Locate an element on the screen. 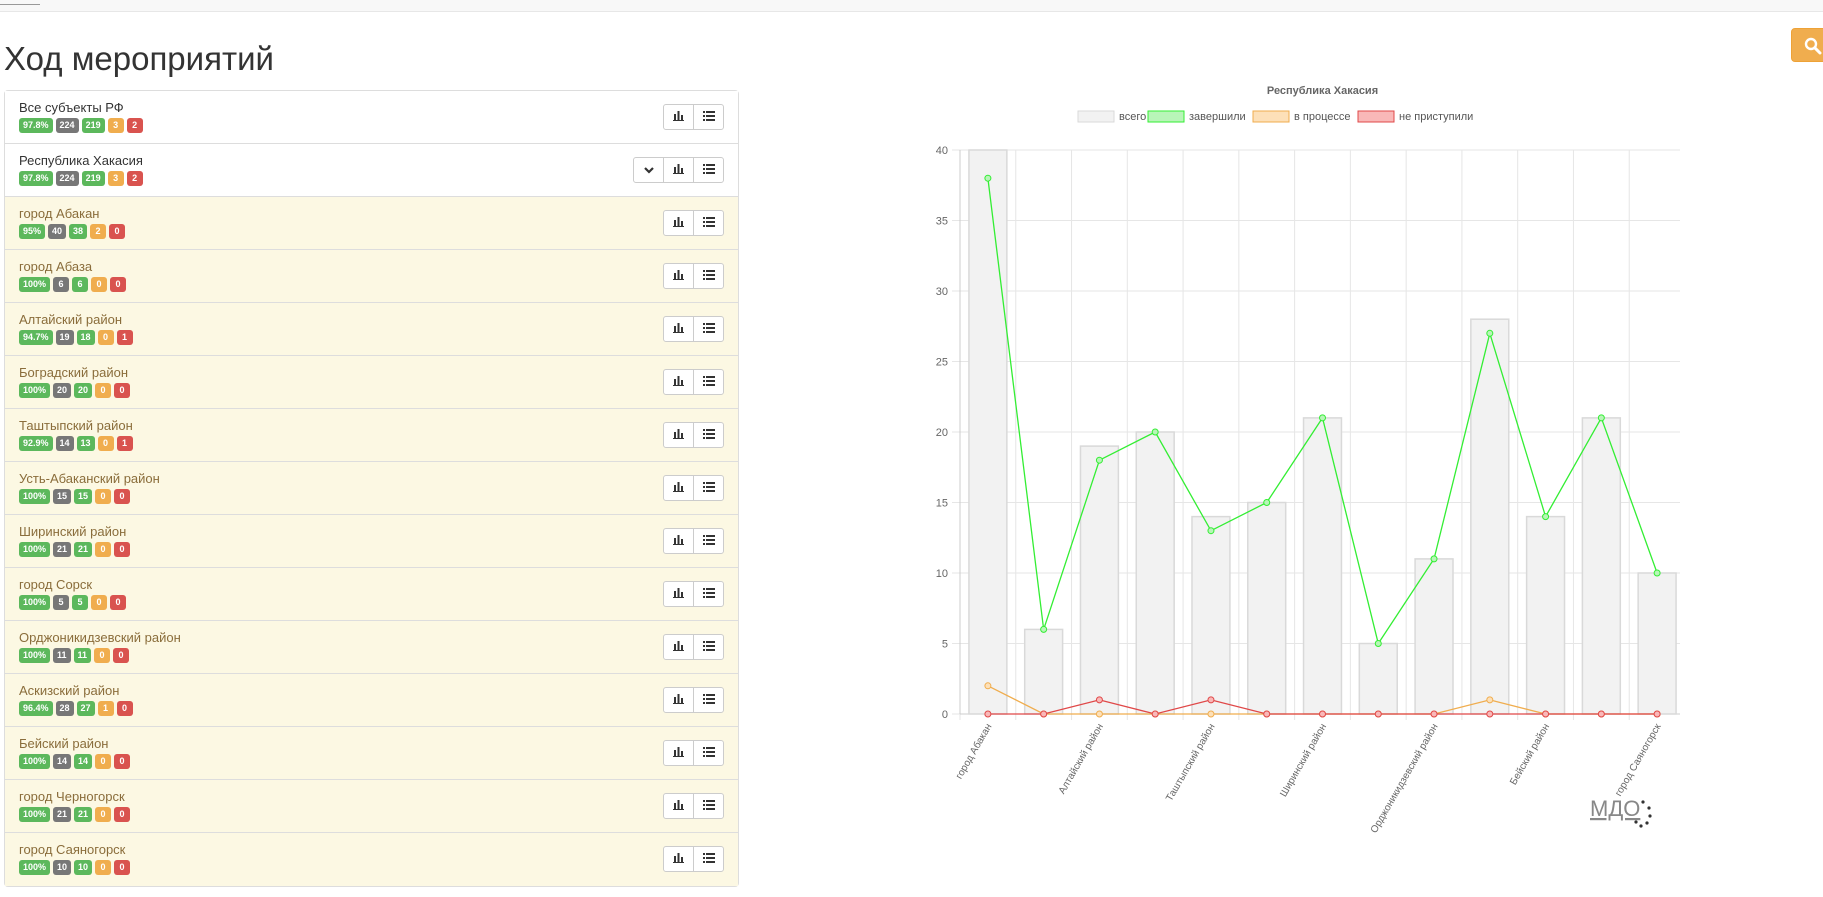 This screenshot has height=897, width=1823. region-name: город Сорск is located at coordinates (55, 584).